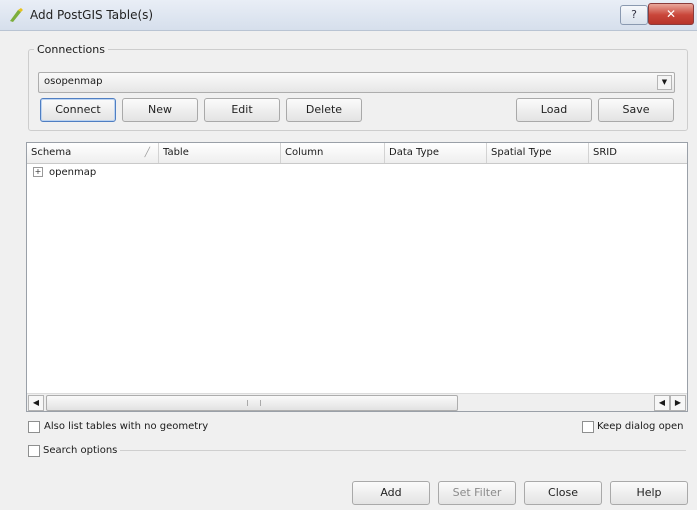 Image resolution: width=697 pixels, height=510 pixels. Describe the element at coordinates (436, 153) in the screenshot. I see `column-header-data-type: Data Type` at that location.